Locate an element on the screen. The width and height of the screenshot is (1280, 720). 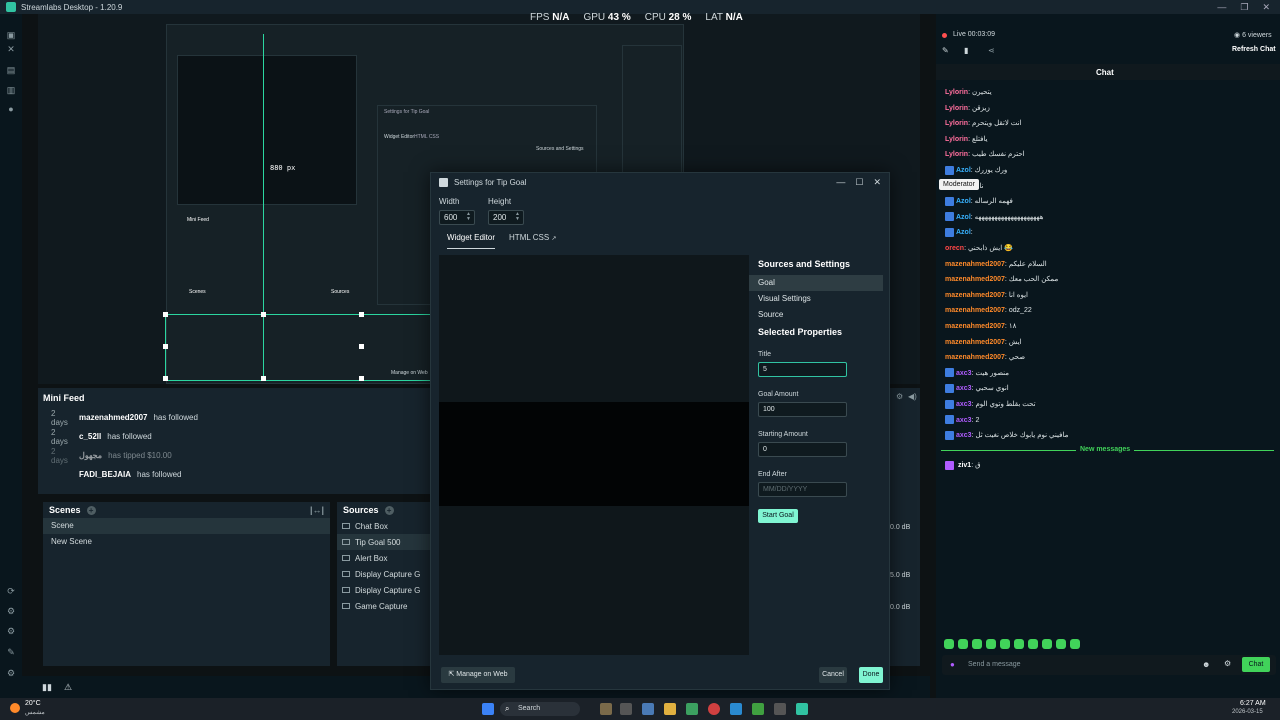
source-item: Chat Box is located at coordinates (383, 526).